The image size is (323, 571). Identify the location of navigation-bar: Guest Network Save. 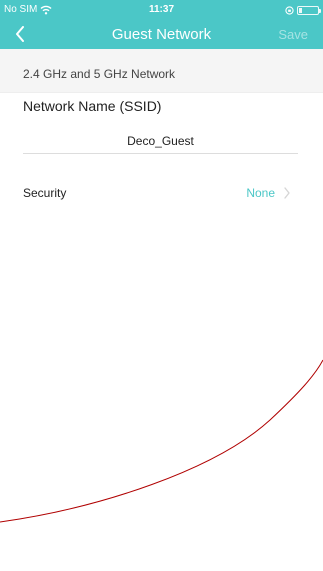
(161, 34).